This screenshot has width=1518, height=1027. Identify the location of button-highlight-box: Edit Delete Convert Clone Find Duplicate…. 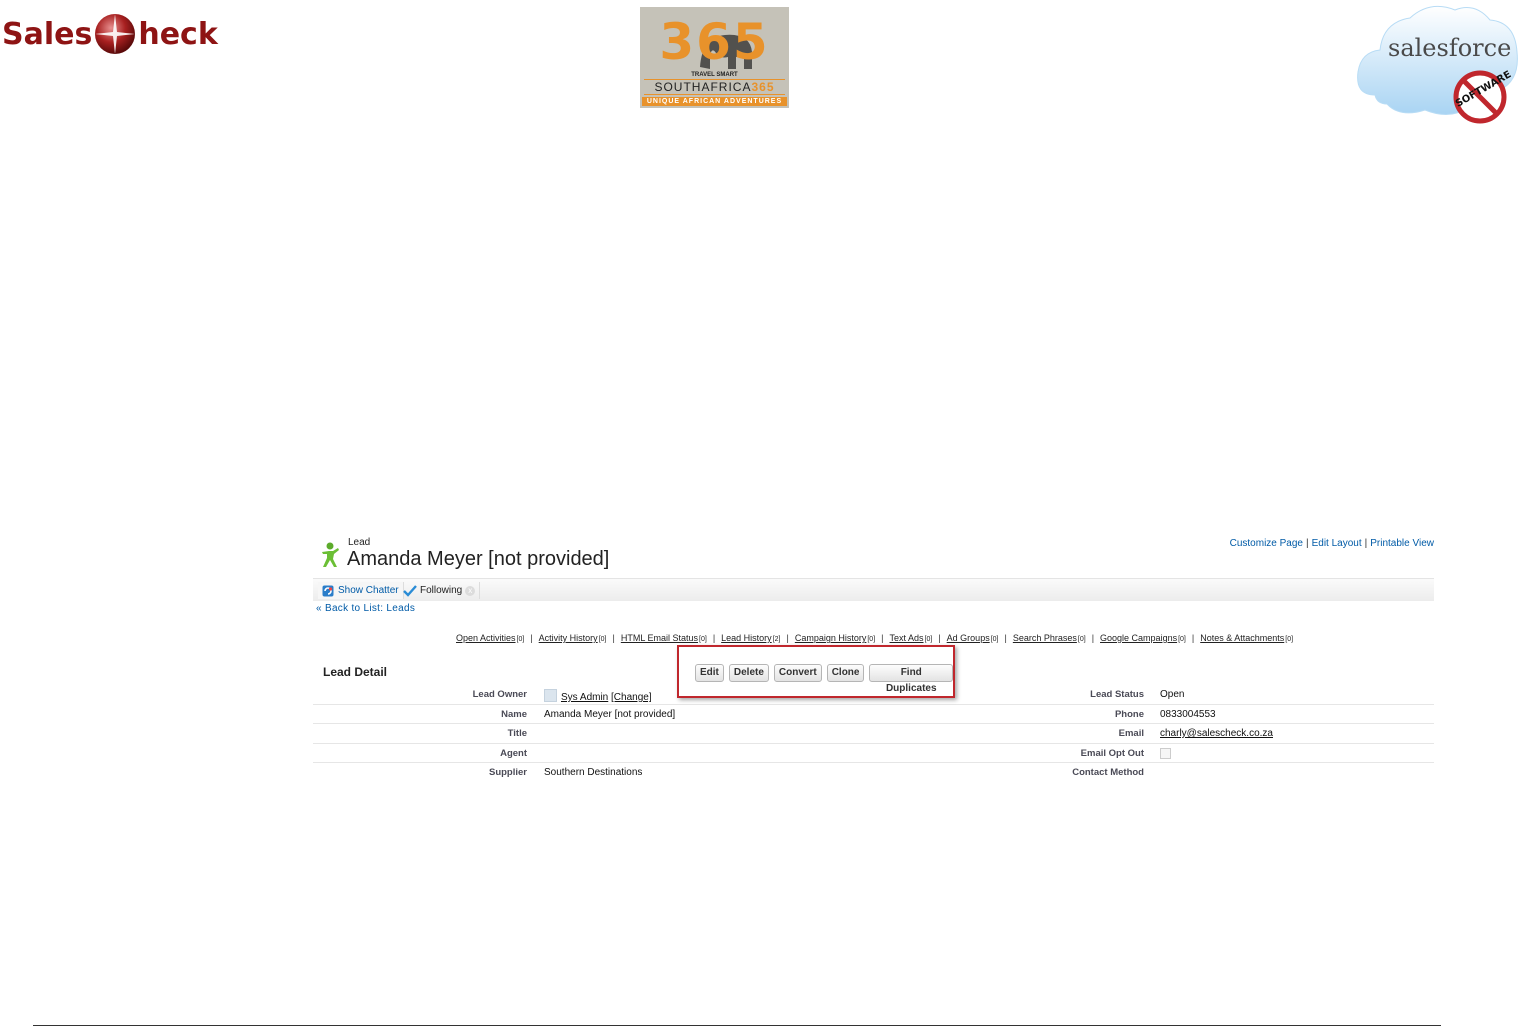
(816, 671).